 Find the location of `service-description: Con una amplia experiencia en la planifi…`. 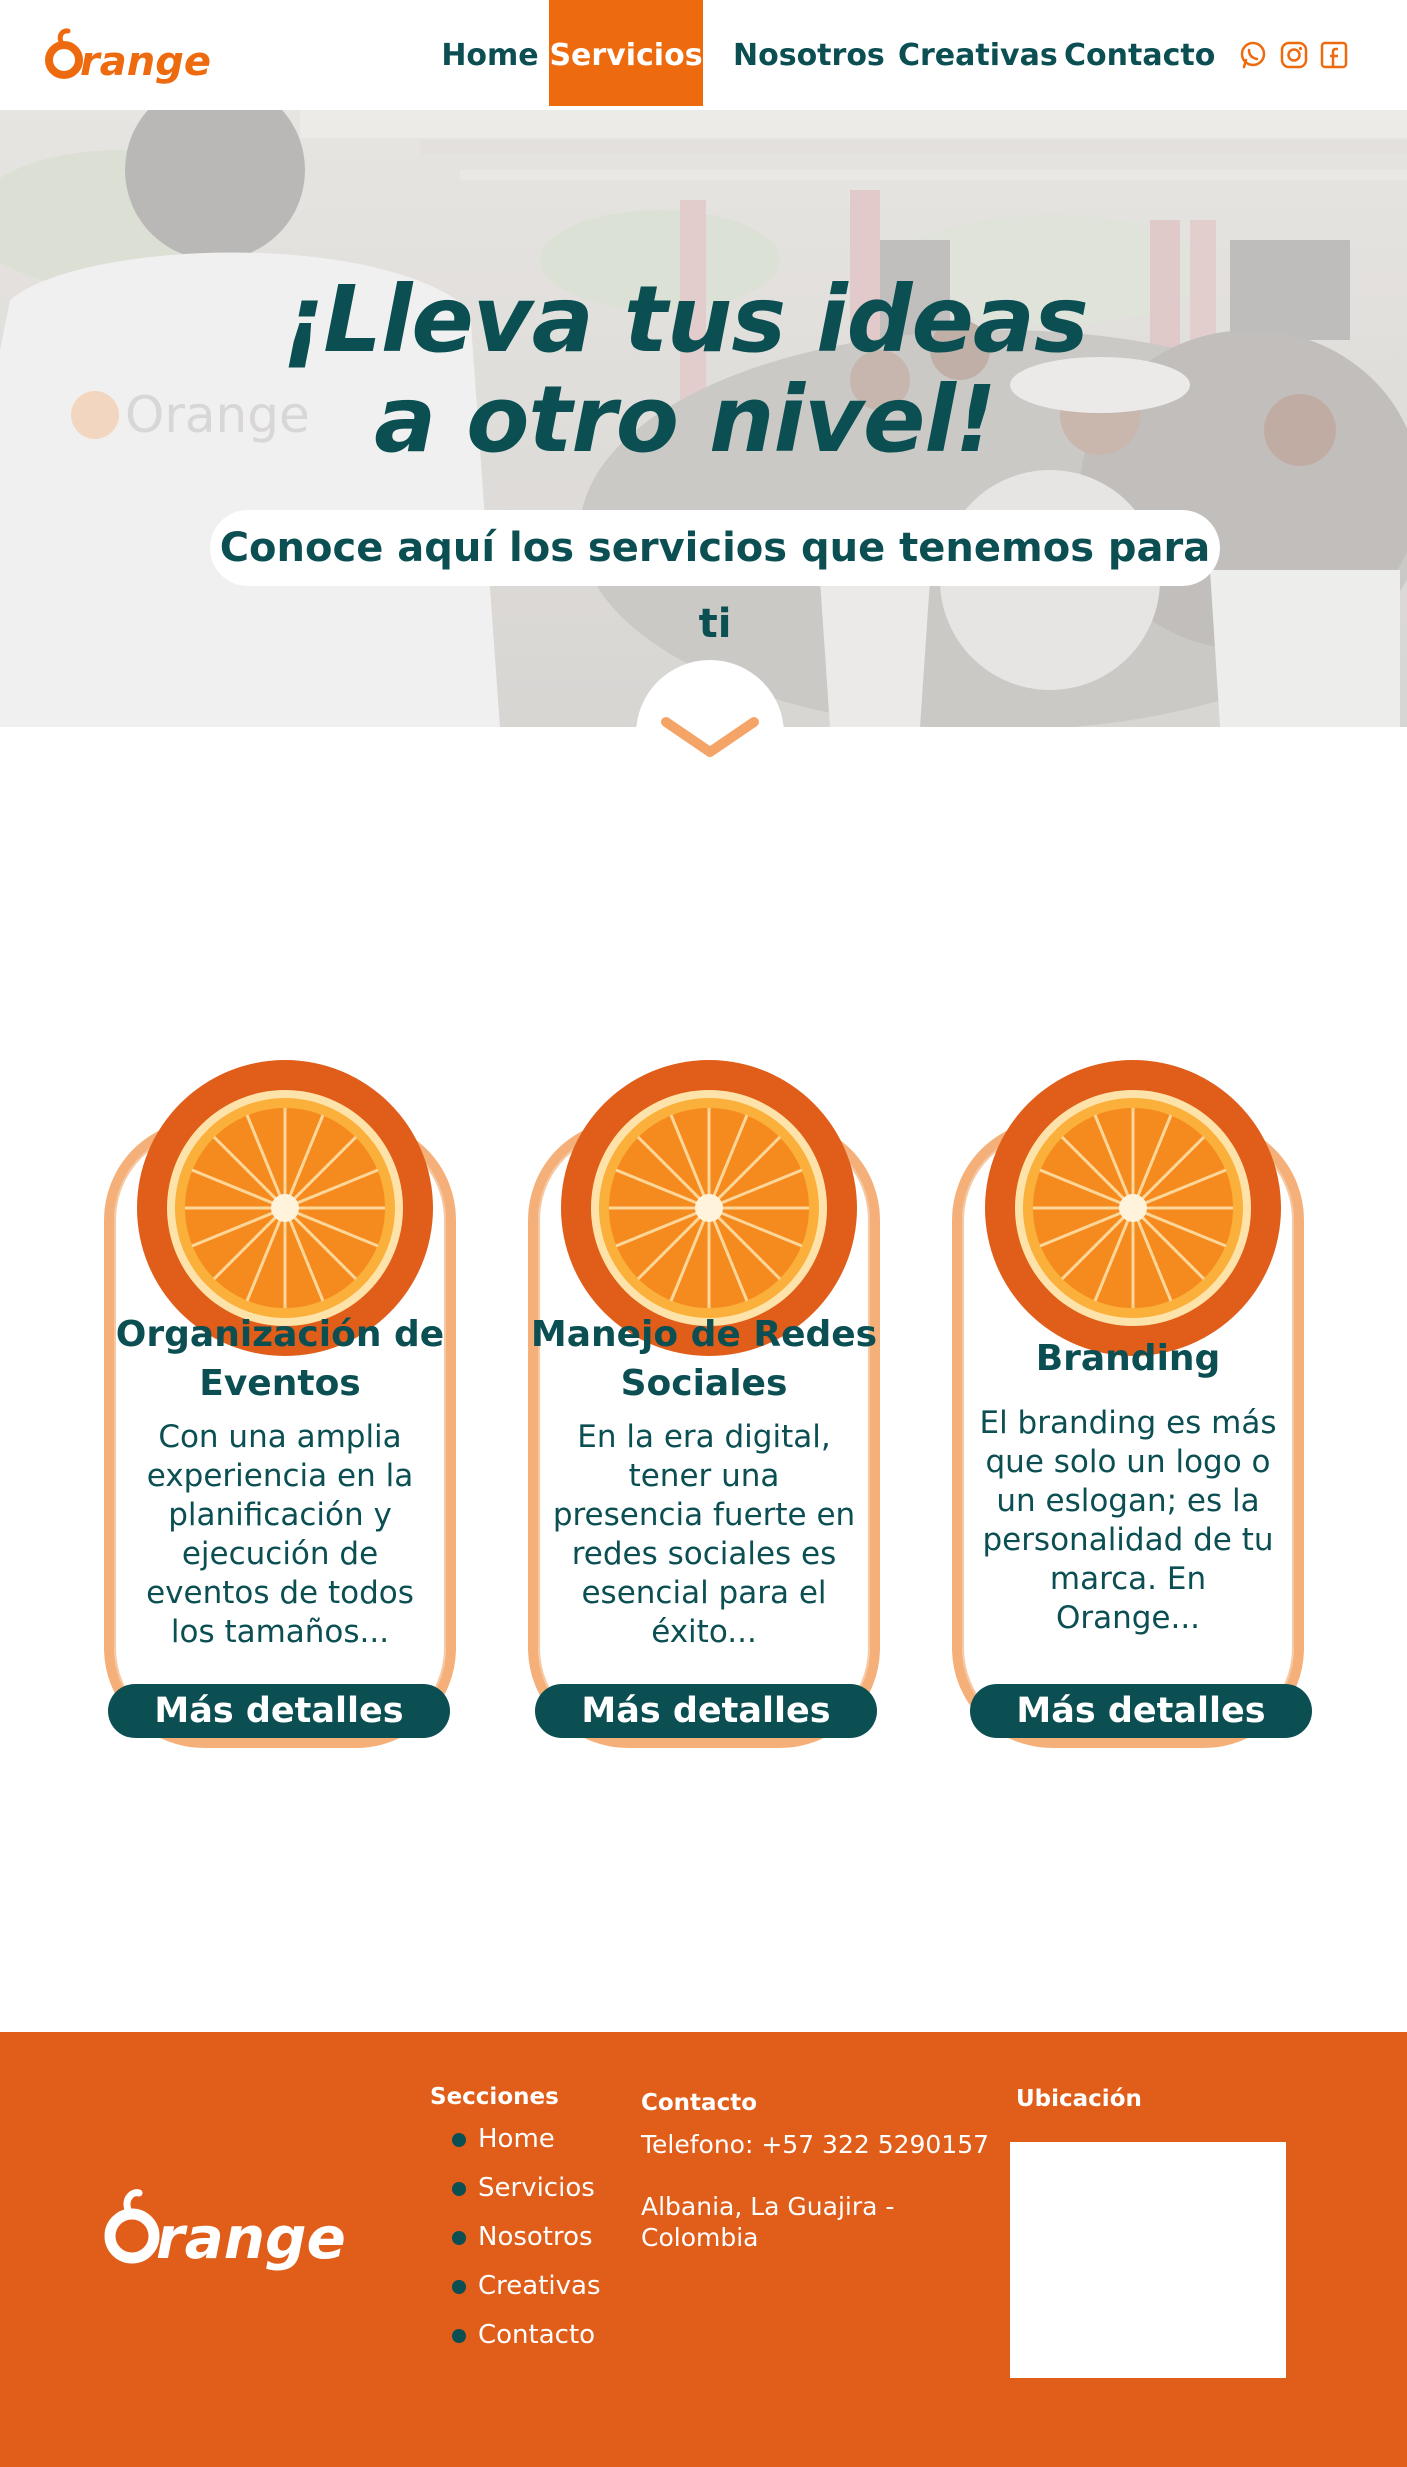

service-description: Con una amplia experiencia en la planifi… is located at coordinates (280, 1534).